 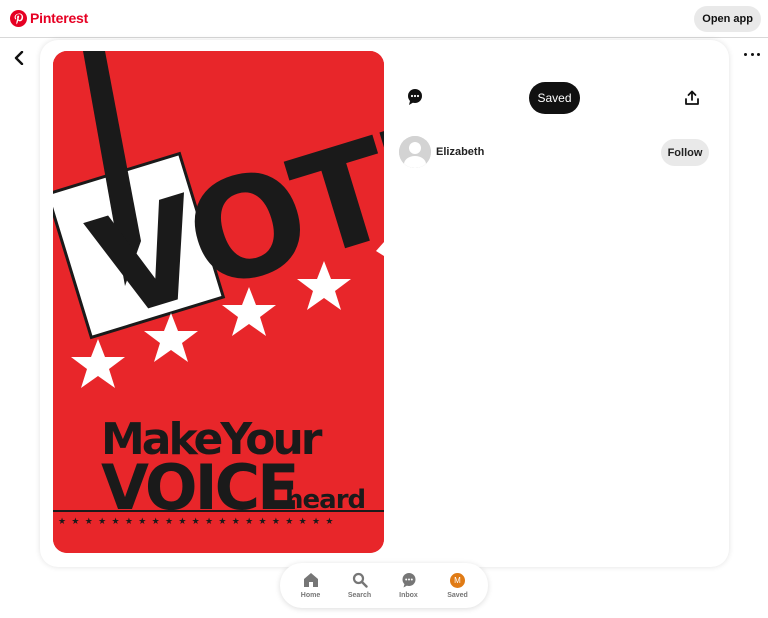 I want to click on search-icon, so click(x=360, y=580).